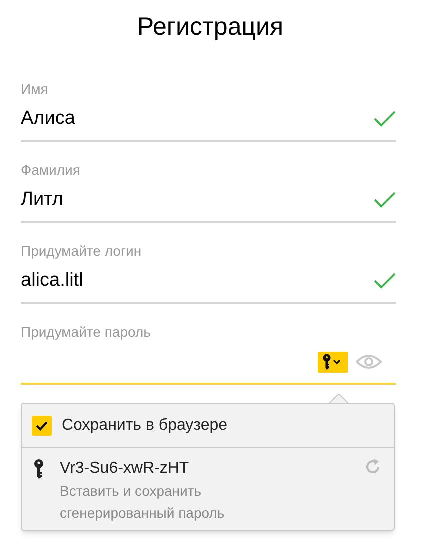 The height and width of the screenshot is (548, 421). I want to click on refresh-icon, so click(373, 467).